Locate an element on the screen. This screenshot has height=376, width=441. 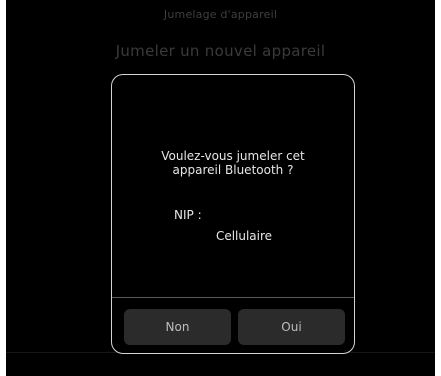
header-title: Jumelage d'appareil is located at coordinates (220, 14).